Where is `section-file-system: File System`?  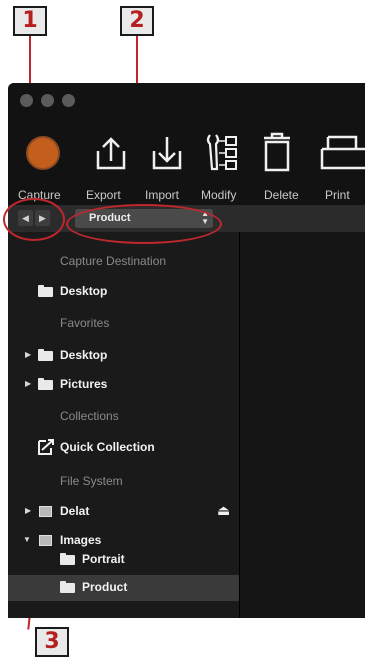
section-file-system: File System is located at coordinates (91, 481).